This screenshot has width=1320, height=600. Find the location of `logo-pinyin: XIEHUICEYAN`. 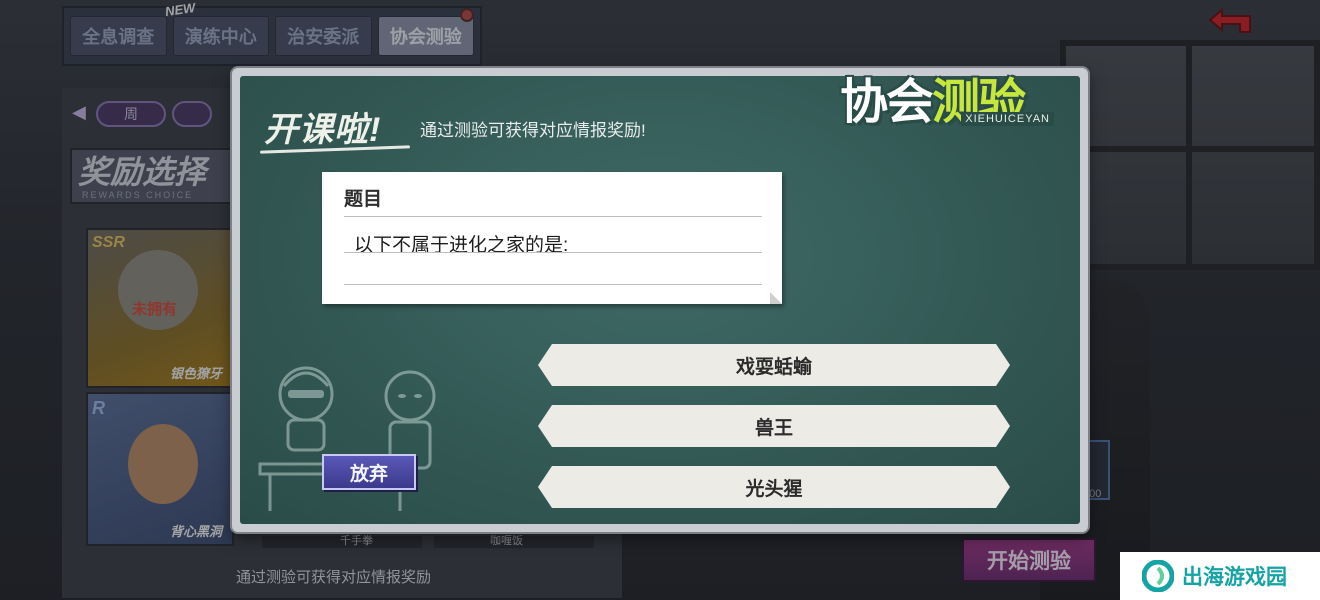

logo-pinyin: XIEHUICEYAN is located at coordinates (1007, 119).